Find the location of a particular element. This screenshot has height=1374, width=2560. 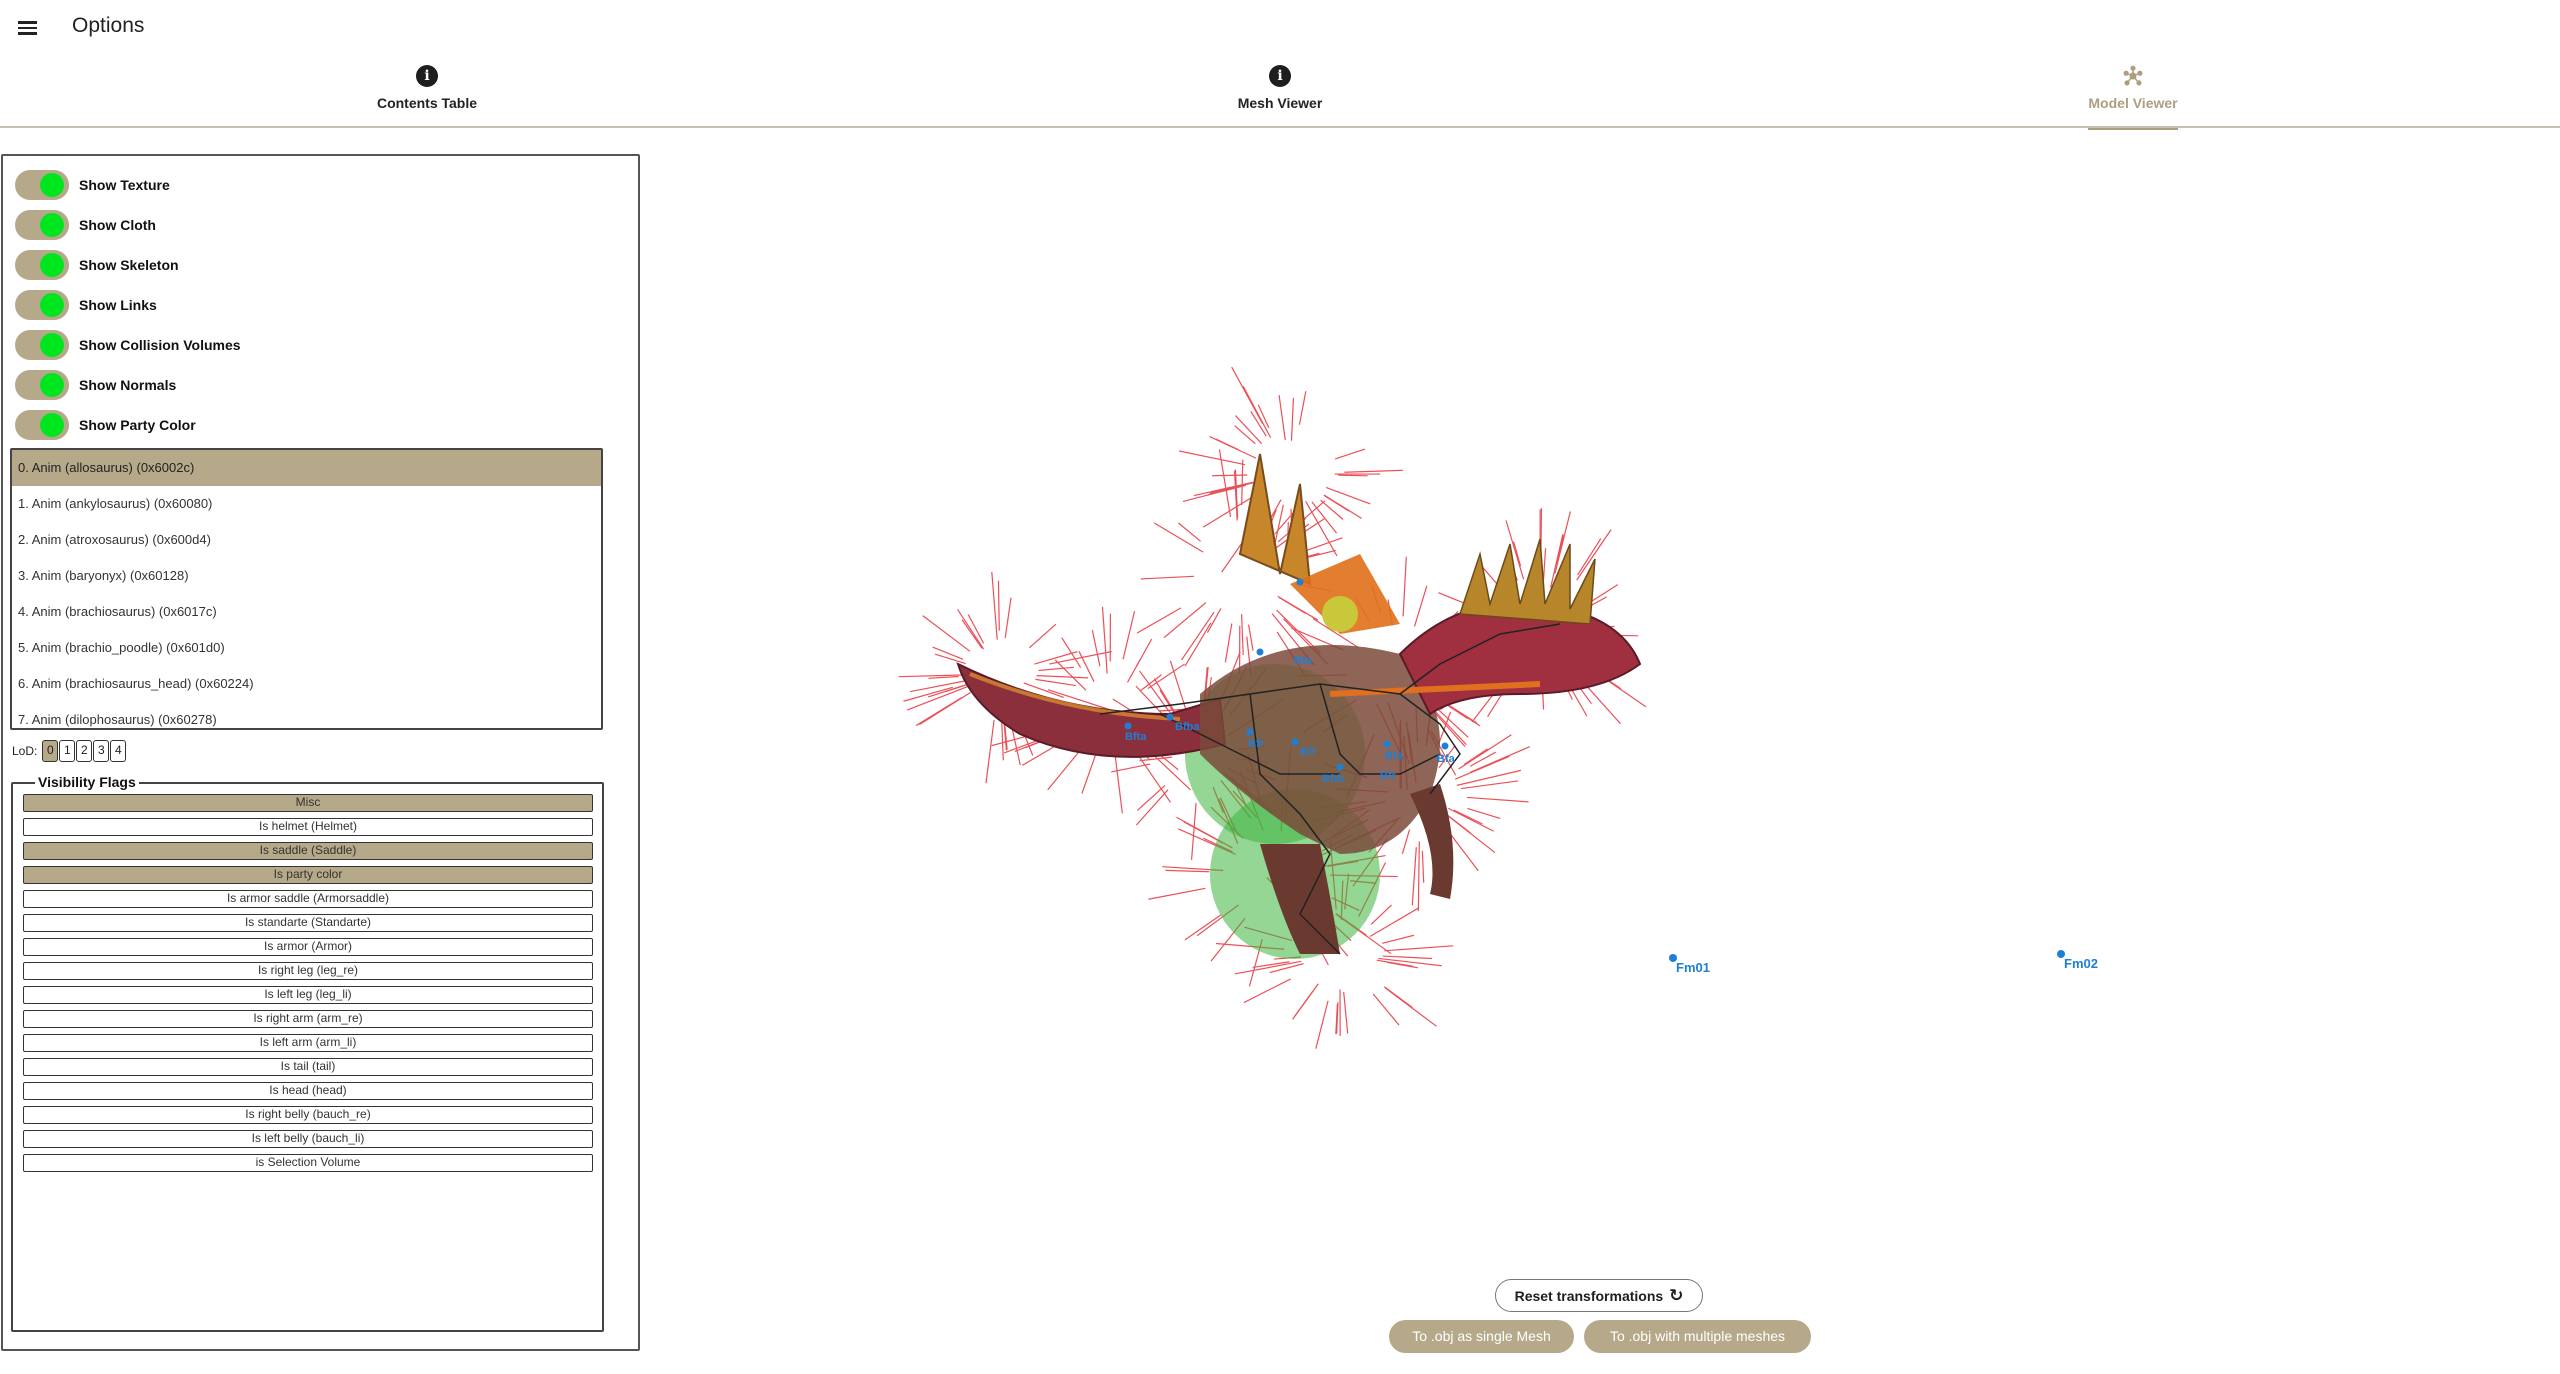

marker-label: Fm02 is located at coordinates (2081, 963).